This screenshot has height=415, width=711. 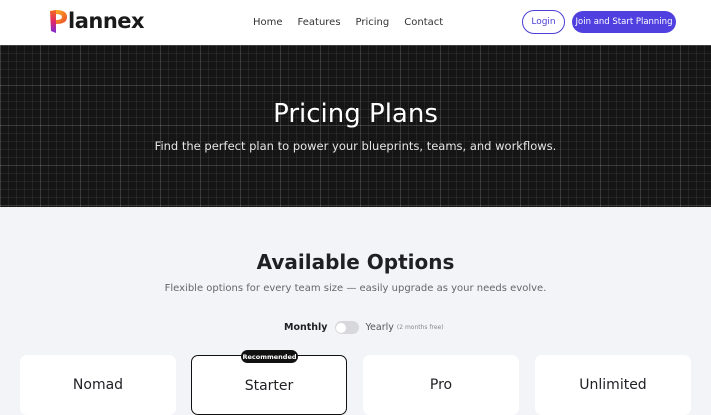 What do you see at coordinates (373, 22) in the screenshot?
I see `nav-pricing: Pricing` at bounding box center [373, 22].